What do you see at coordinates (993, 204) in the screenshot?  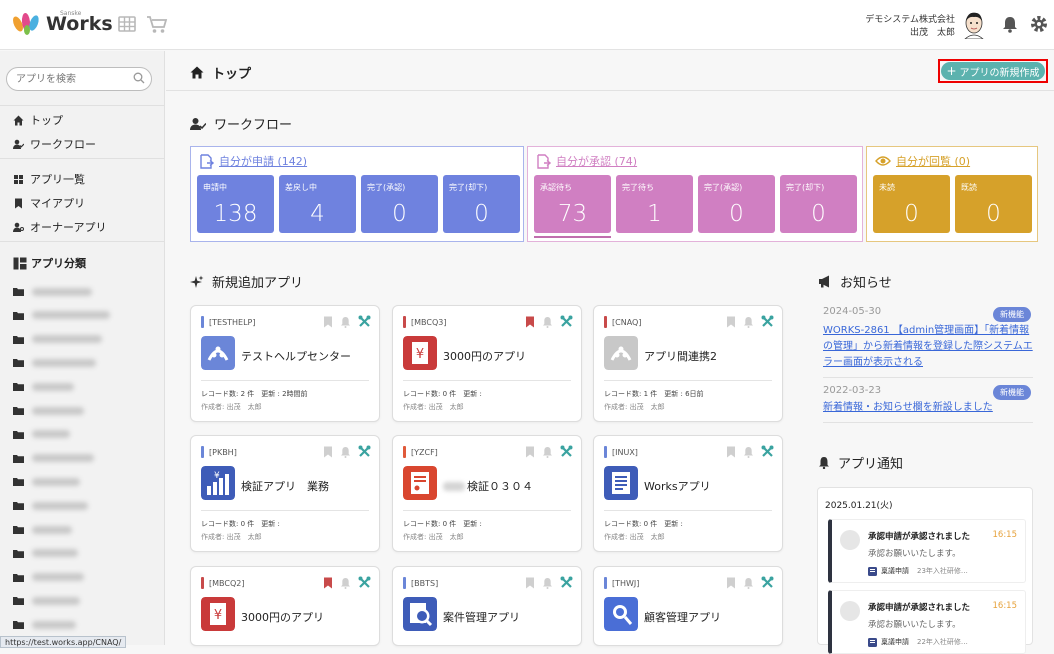 I see `workflow-tile: 既読 0` at bounding box center [993, 204].